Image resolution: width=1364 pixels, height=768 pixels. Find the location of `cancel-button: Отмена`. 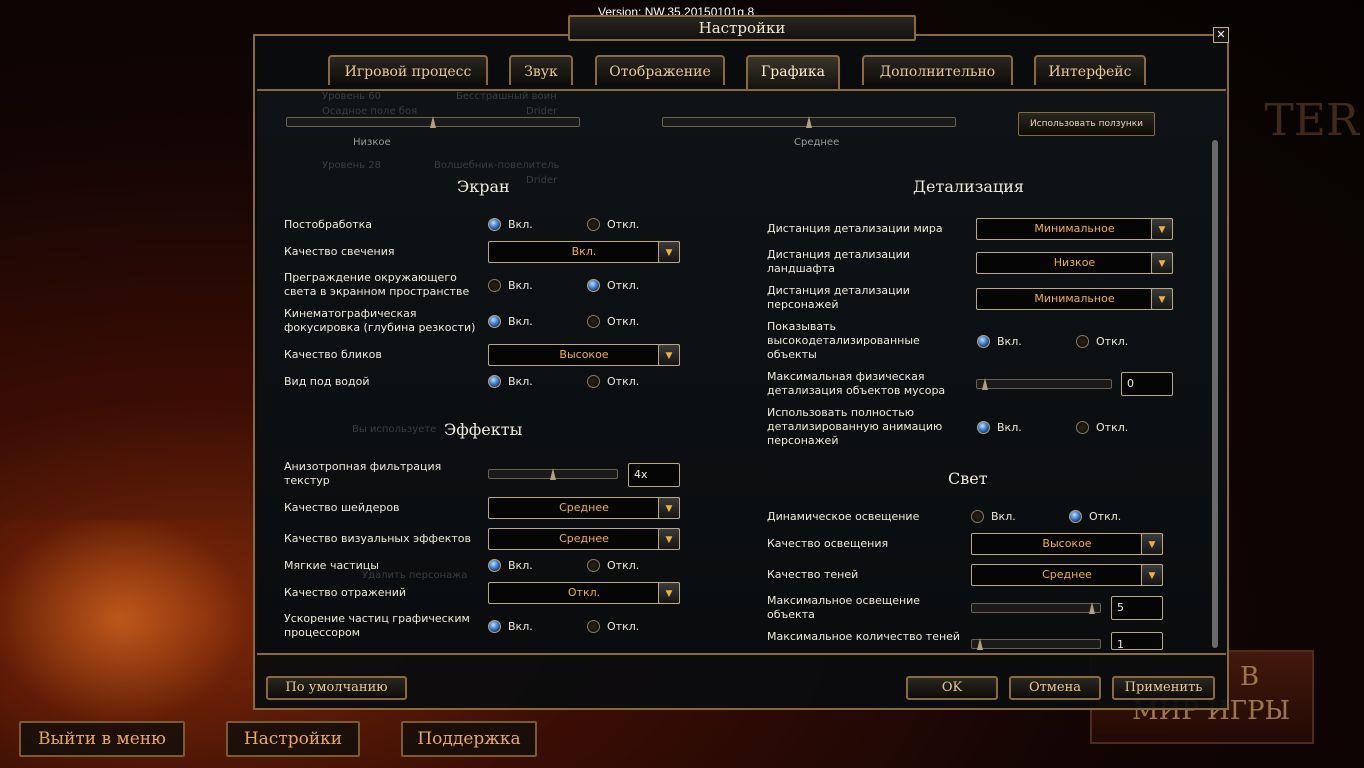

cancel-button: Отмена is located at coordinates (1055, 688).